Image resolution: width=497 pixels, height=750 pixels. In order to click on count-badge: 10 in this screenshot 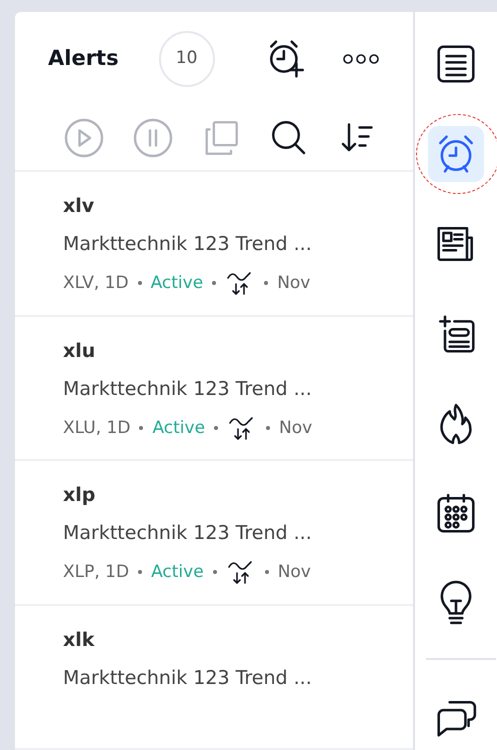, I will do `click(186, 59)`.